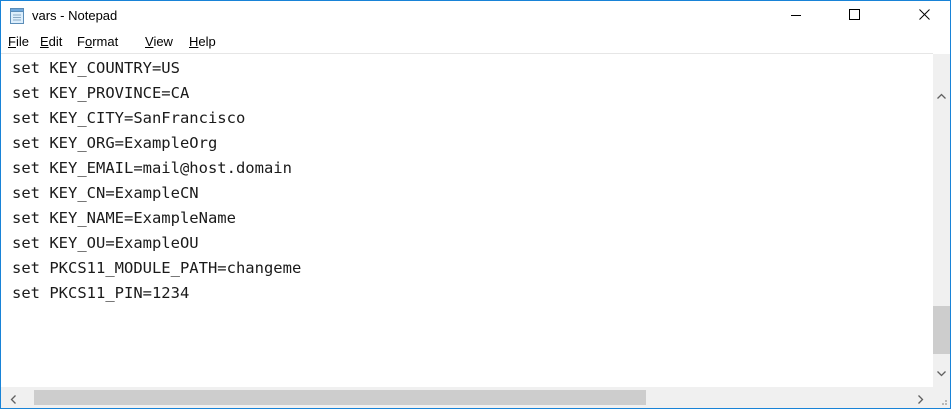 The image size is (951, 409). I want to click on minimize-icon, so click(796, 16).